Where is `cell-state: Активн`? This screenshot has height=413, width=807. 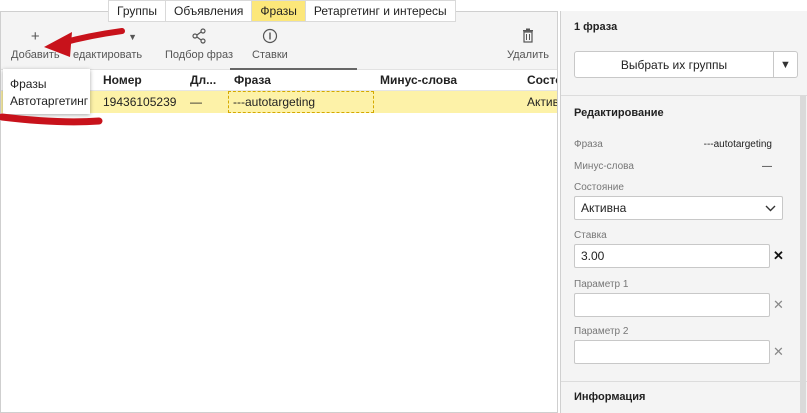
cell-state: Активн is located at coordinates (542, 102).